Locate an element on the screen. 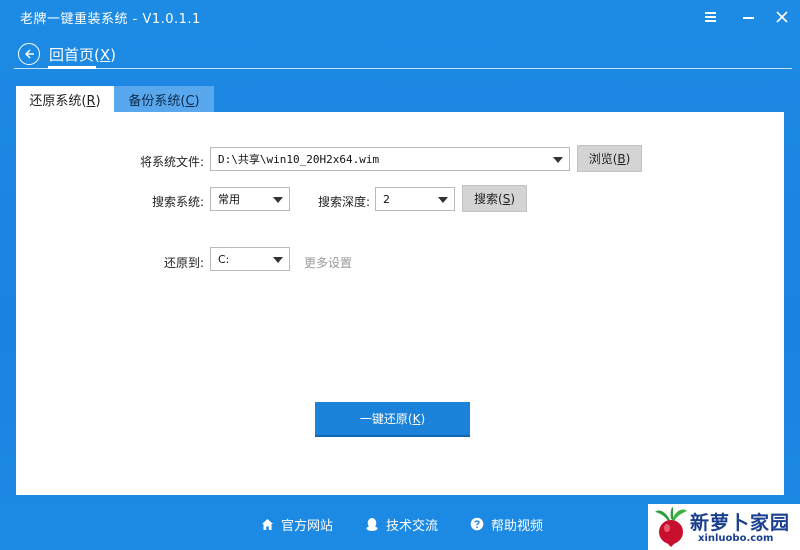 The image size is (800, 550). search-system-label: 搜索系统: is located at coordinates (177, 202).